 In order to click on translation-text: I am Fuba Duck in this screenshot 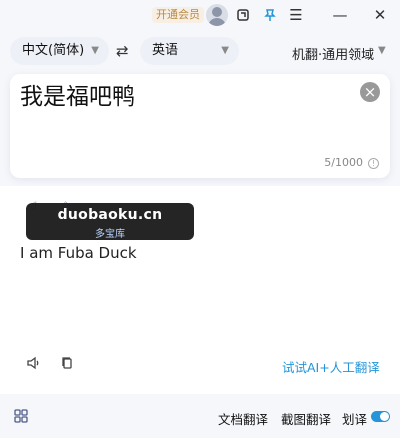, I will do `click(78, 253)`.